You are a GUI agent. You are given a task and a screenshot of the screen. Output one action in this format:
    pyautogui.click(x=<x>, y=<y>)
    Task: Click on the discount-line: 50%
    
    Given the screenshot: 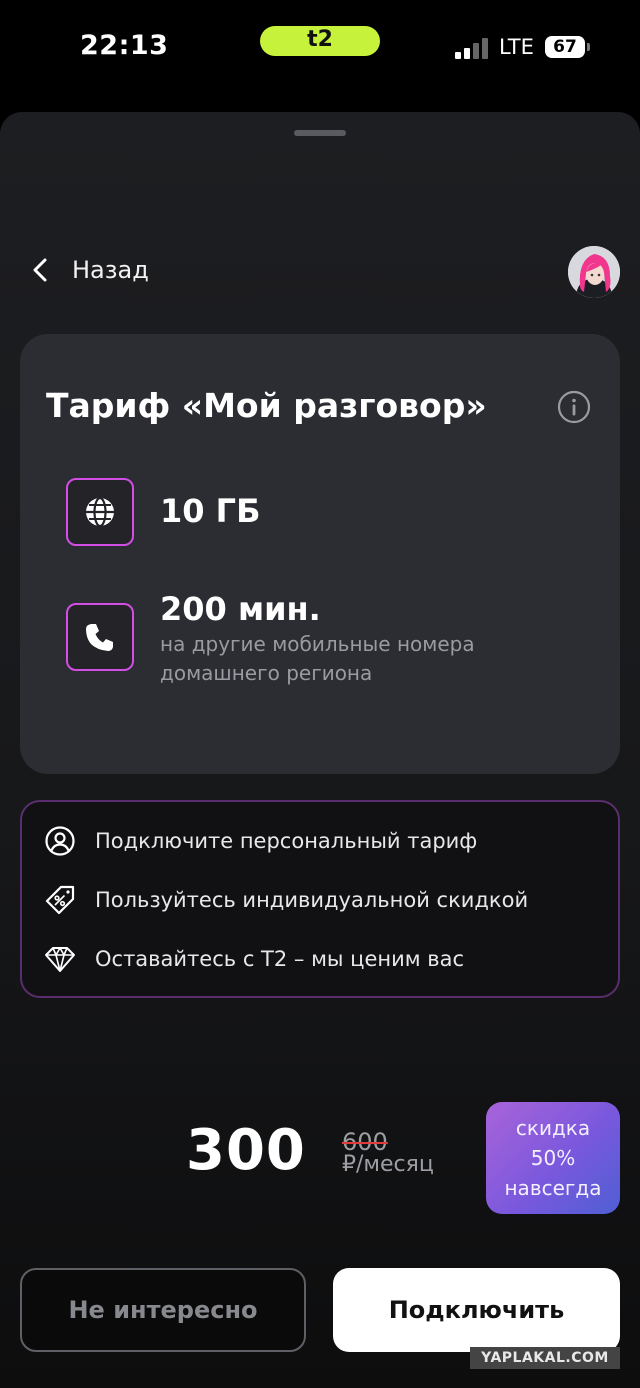 What is the action you would take?
    pyautogui.click(x=553, y=1158)
    